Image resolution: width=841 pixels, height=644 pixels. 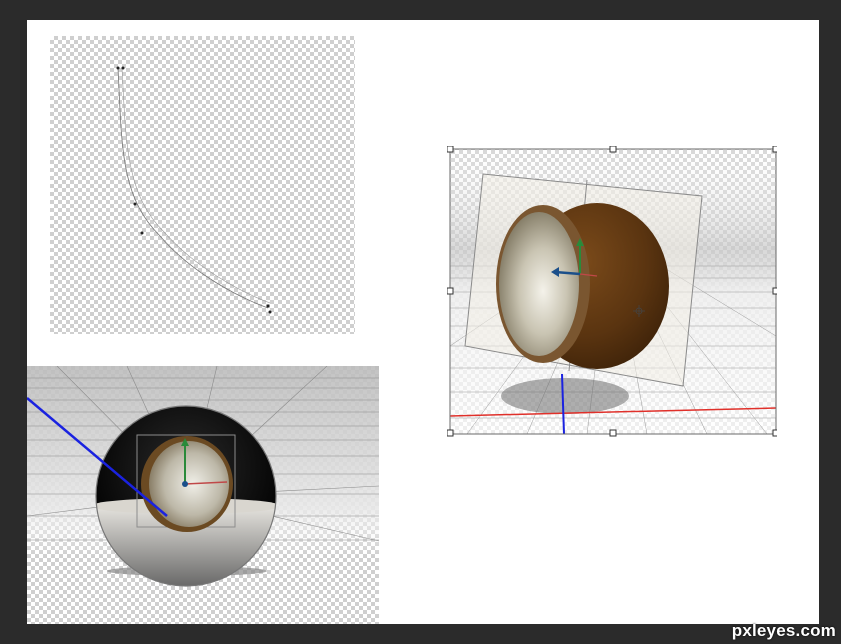 I want to click on glass-sphere-scene, so click(x=203, y=476).